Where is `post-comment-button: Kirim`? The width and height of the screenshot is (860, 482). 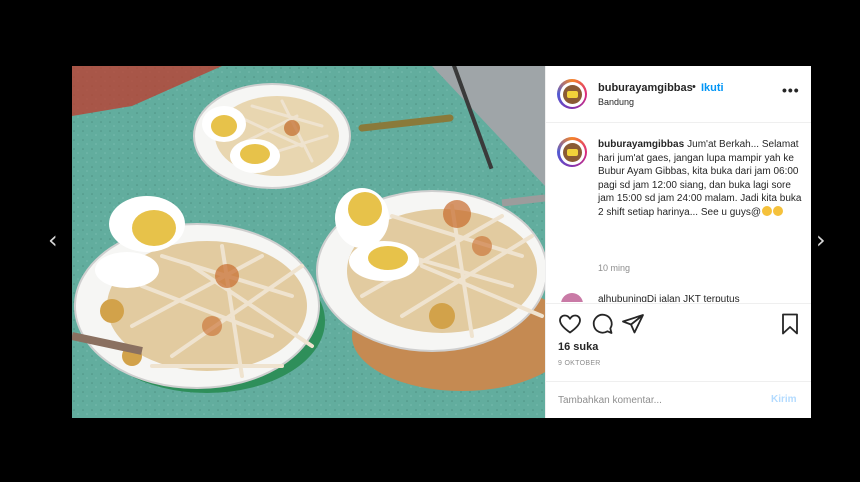 post-comment-button: Kirim is located at coordinates (784, 399).